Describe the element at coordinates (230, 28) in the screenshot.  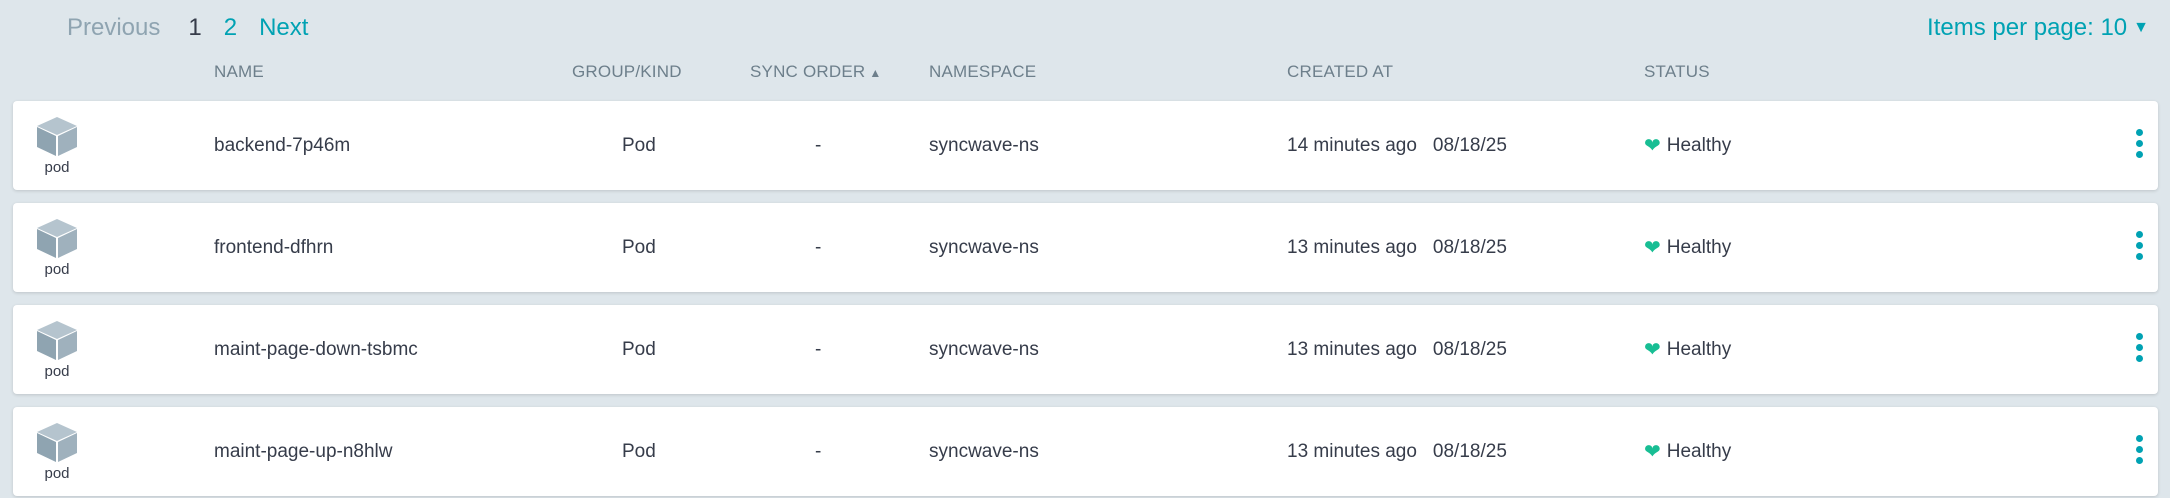
I see `page-2-link: 2` at that location.